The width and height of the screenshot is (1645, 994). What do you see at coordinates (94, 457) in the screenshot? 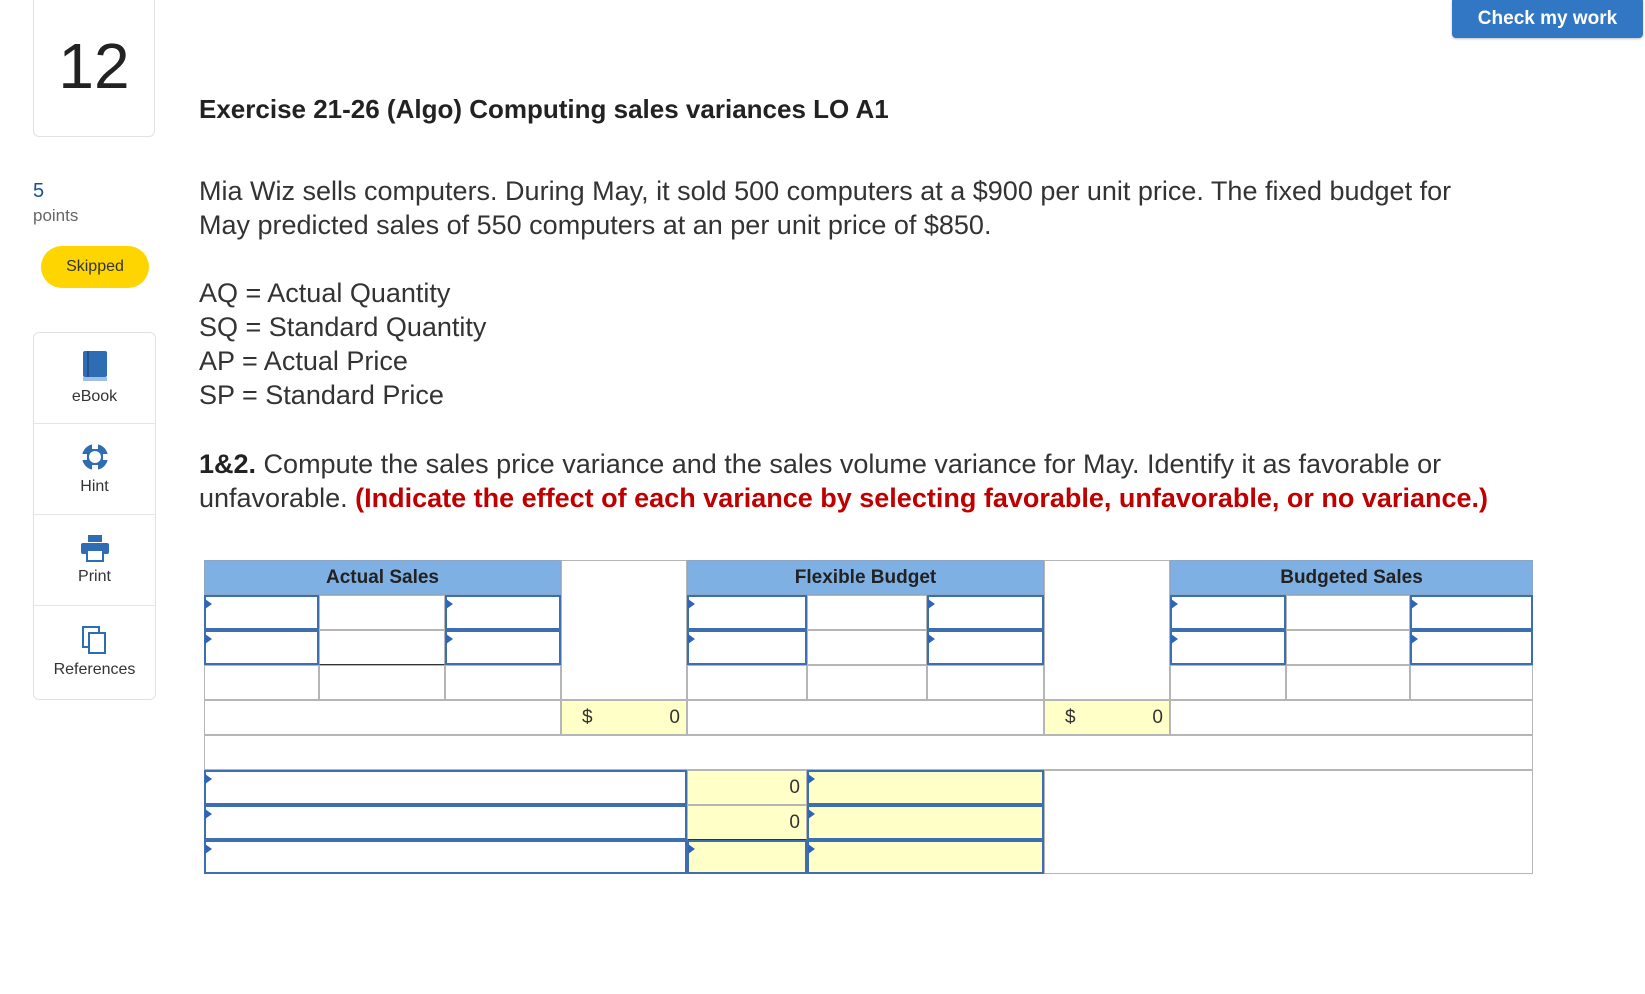
I see `lifebuoy-icon` at bounding box center [94, 457].